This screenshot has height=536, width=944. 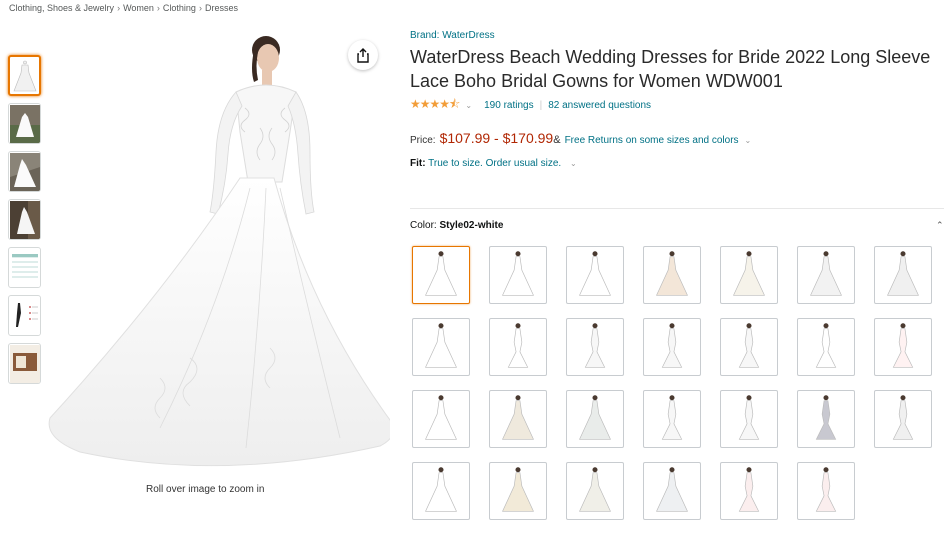 I want to click on breadcrumb-item: Dresses, so click(x=221, y=8).